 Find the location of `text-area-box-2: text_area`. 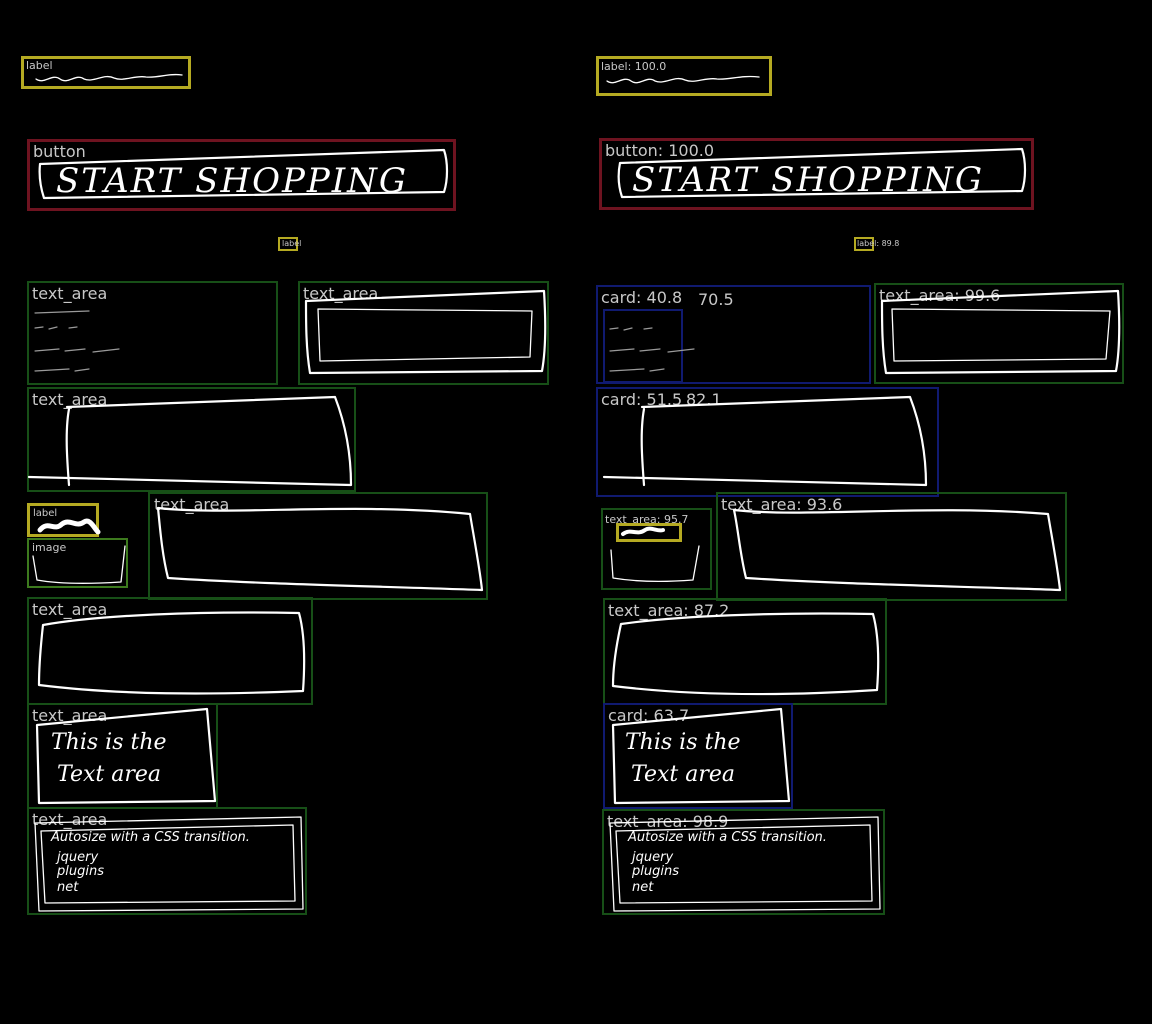

text-area-box-2: text_area is located at coordinates (423, 333).